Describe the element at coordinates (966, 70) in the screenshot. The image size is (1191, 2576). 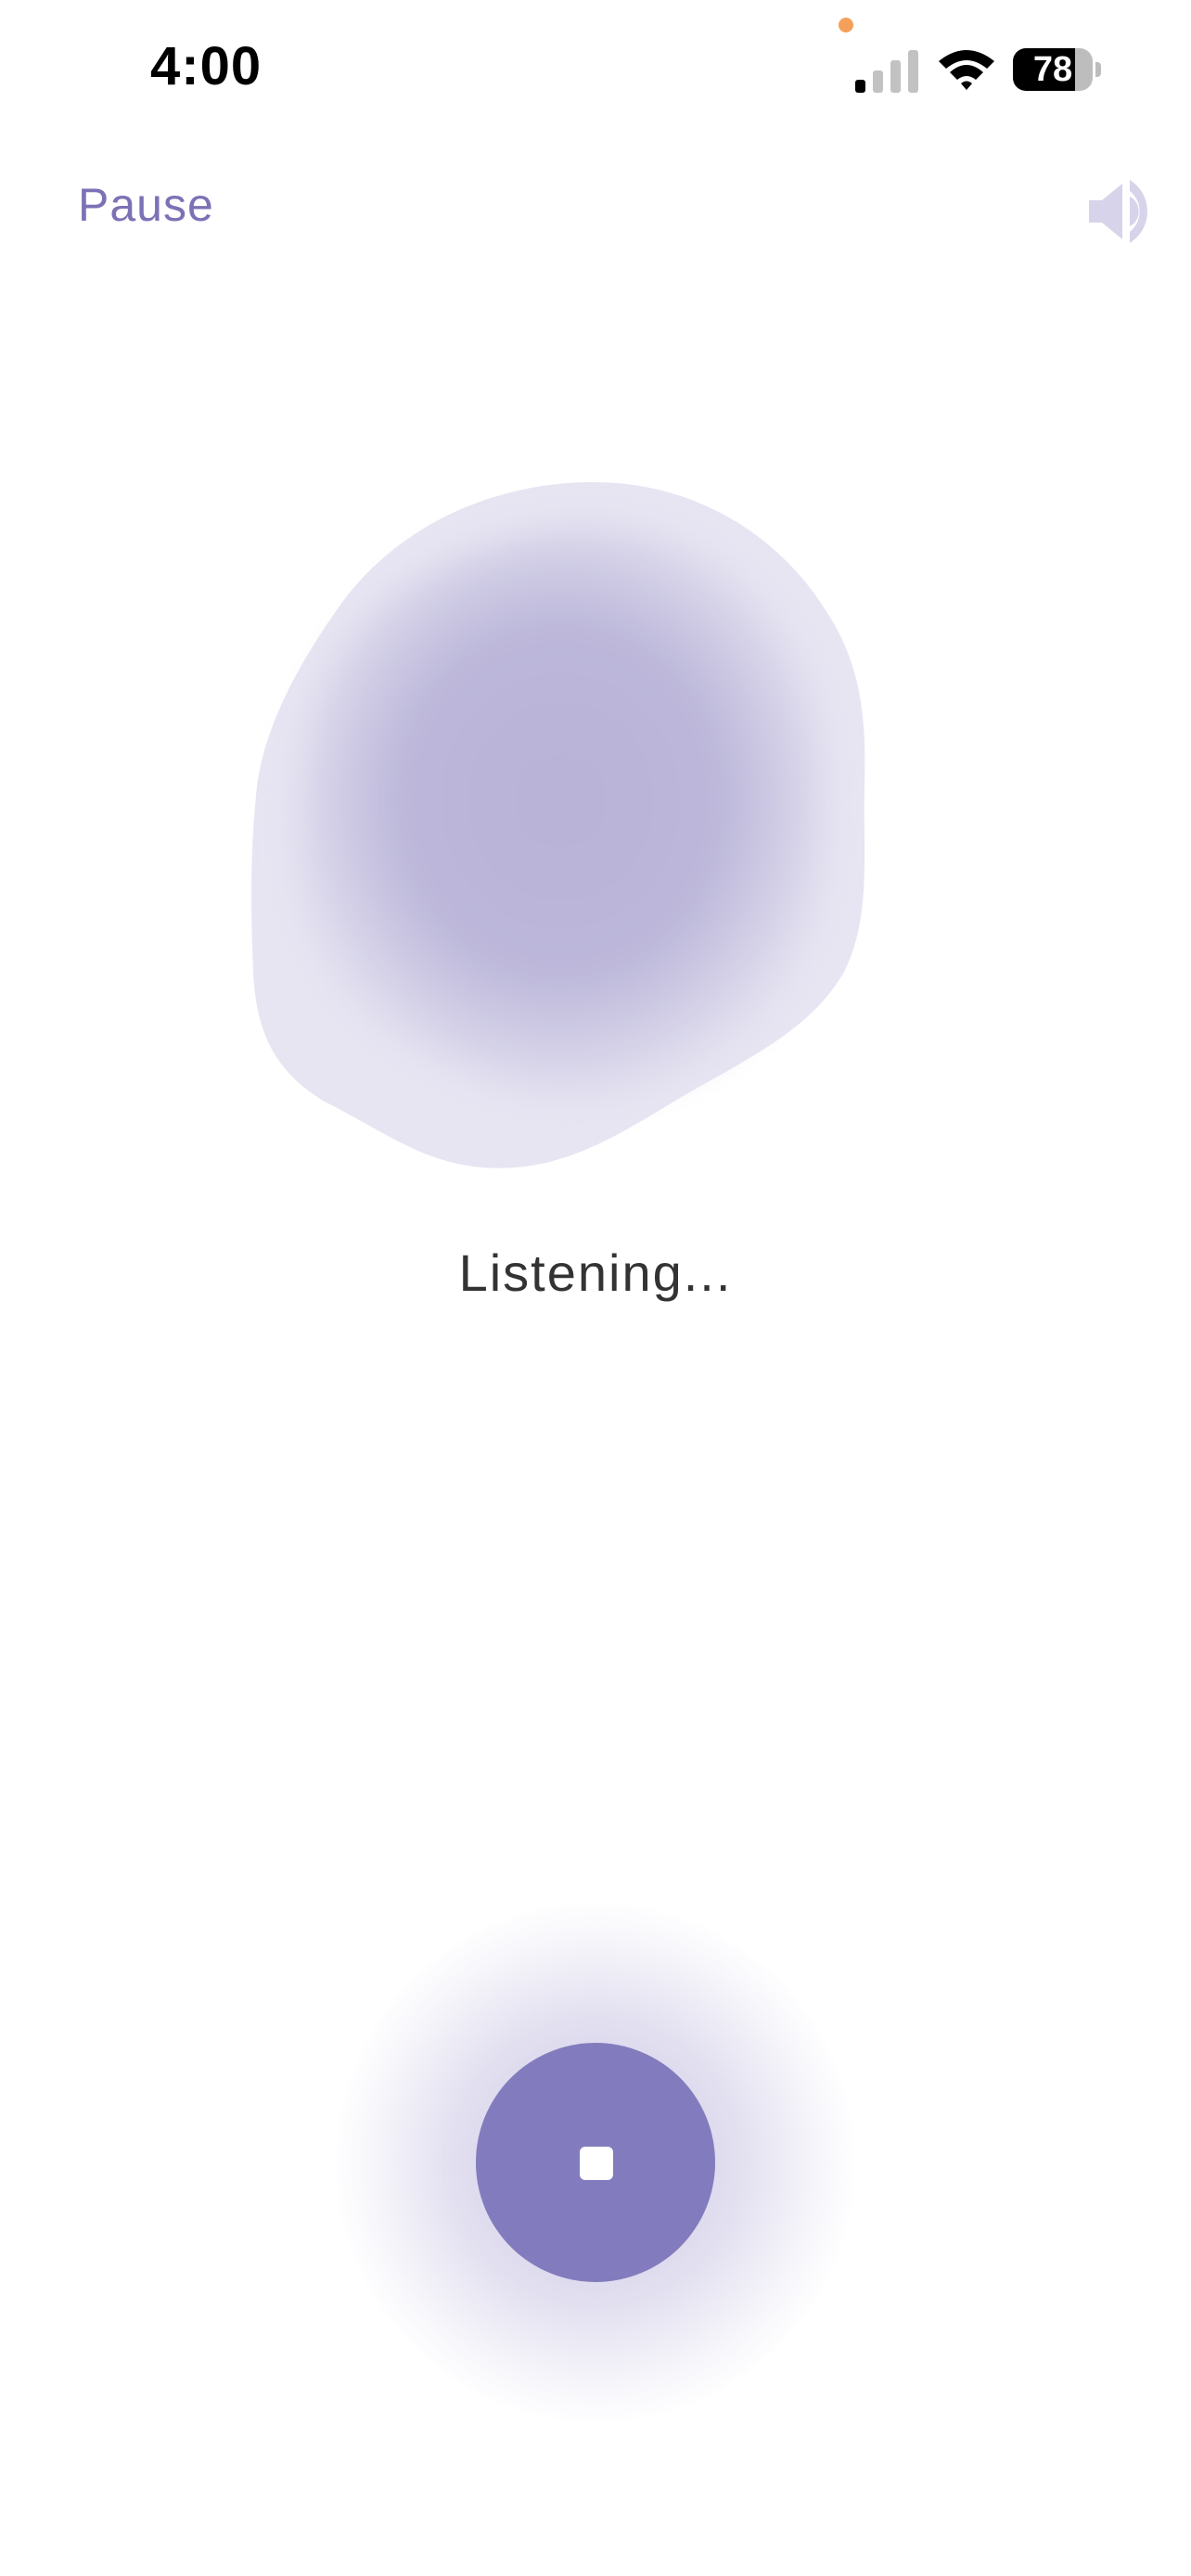
I see `wifi-icon` at that location.